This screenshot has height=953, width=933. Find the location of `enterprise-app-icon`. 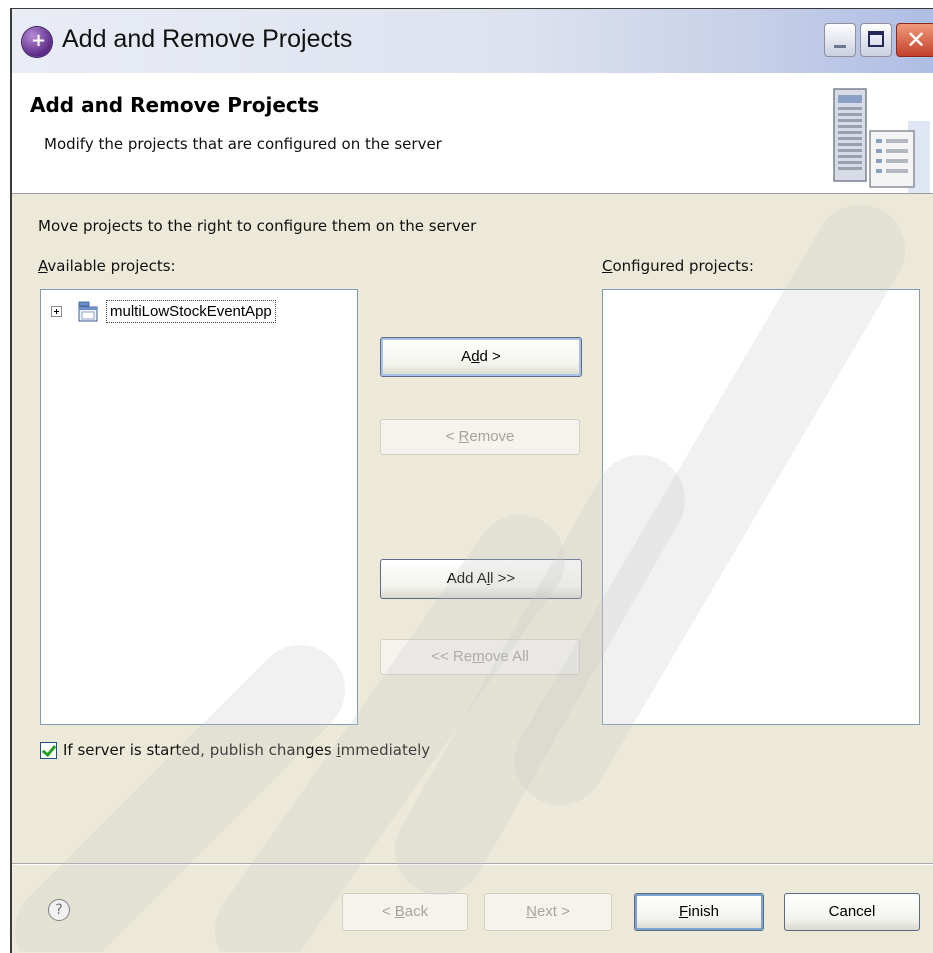

enterprise-app-icon is located at coordinates (88, 311).